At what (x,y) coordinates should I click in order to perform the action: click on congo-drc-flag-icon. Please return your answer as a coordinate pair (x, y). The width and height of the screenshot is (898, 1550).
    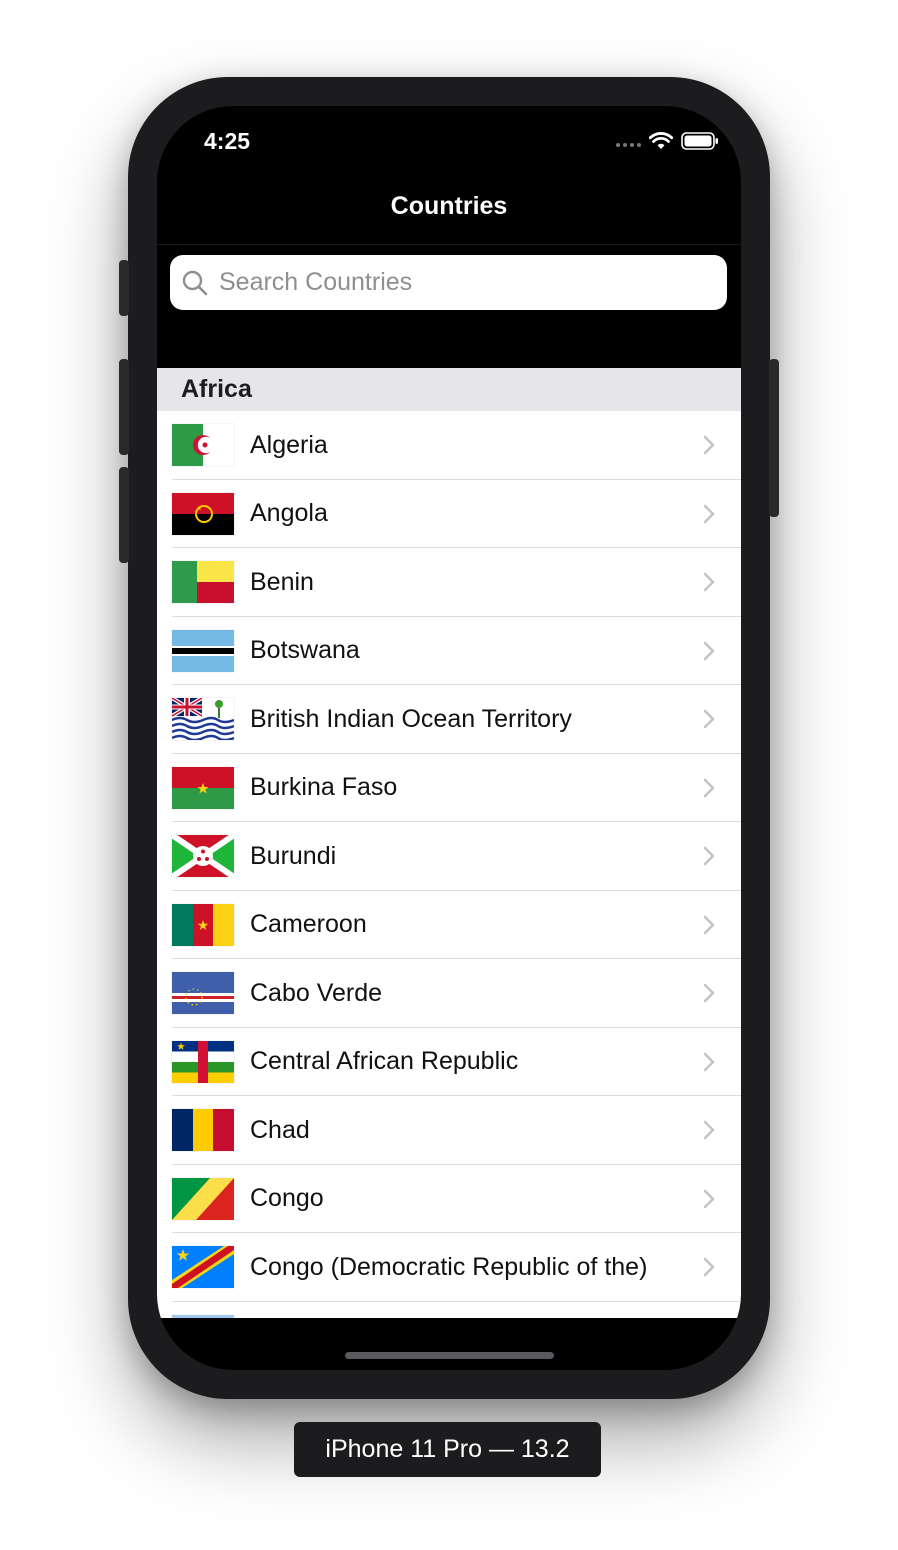
    Looking at the image, I should click on (203, 1267).